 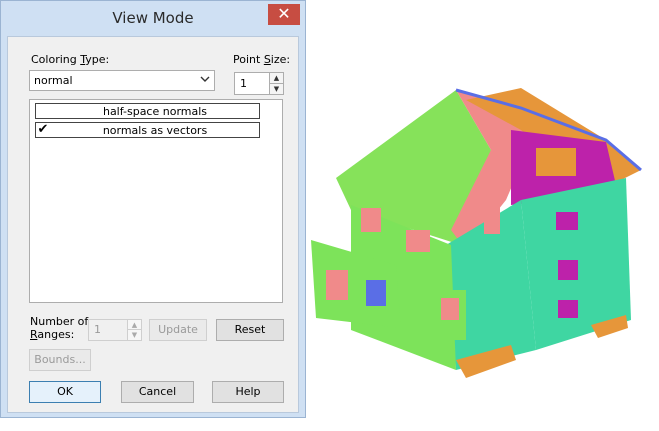 I want to click on point-size-stepper: 1 ▲ ▼, so click(x=259, y=83).